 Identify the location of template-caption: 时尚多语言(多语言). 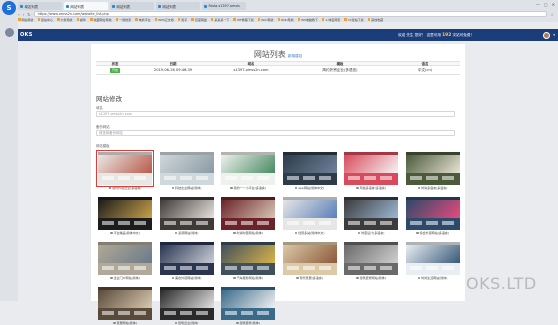
(433, 188).